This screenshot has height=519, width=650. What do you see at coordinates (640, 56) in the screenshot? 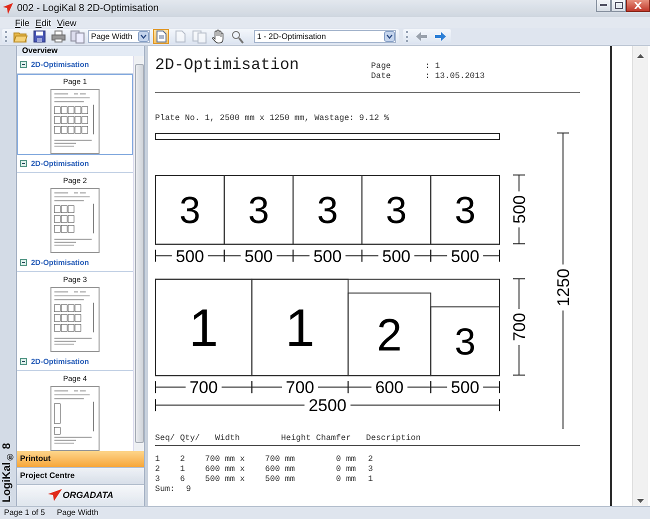
I see `scroll-up-icon` at bounding box center [640, 56].